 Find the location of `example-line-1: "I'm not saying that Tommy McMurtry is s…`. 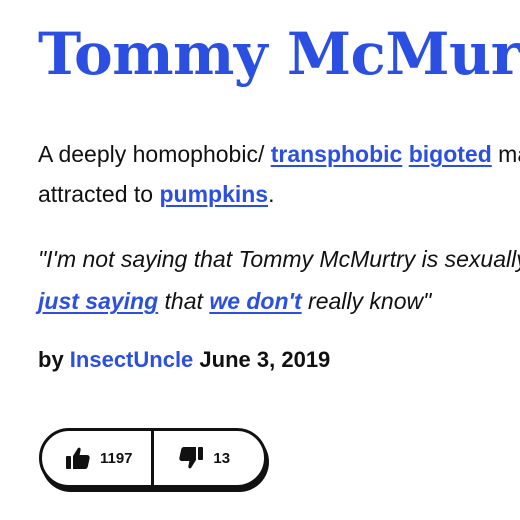

example-line-1: "I'm not saying that Tommy McMurtry is s… is located at coordinates (279, 259).